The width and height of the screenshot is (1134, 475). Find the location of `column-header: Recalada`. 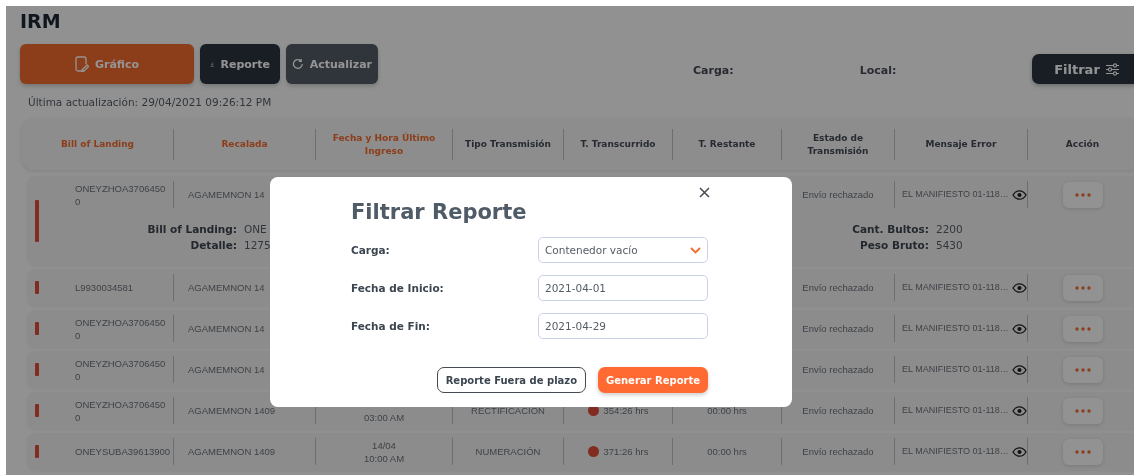

column-header: Recalada is located at coordinates (244, 144).